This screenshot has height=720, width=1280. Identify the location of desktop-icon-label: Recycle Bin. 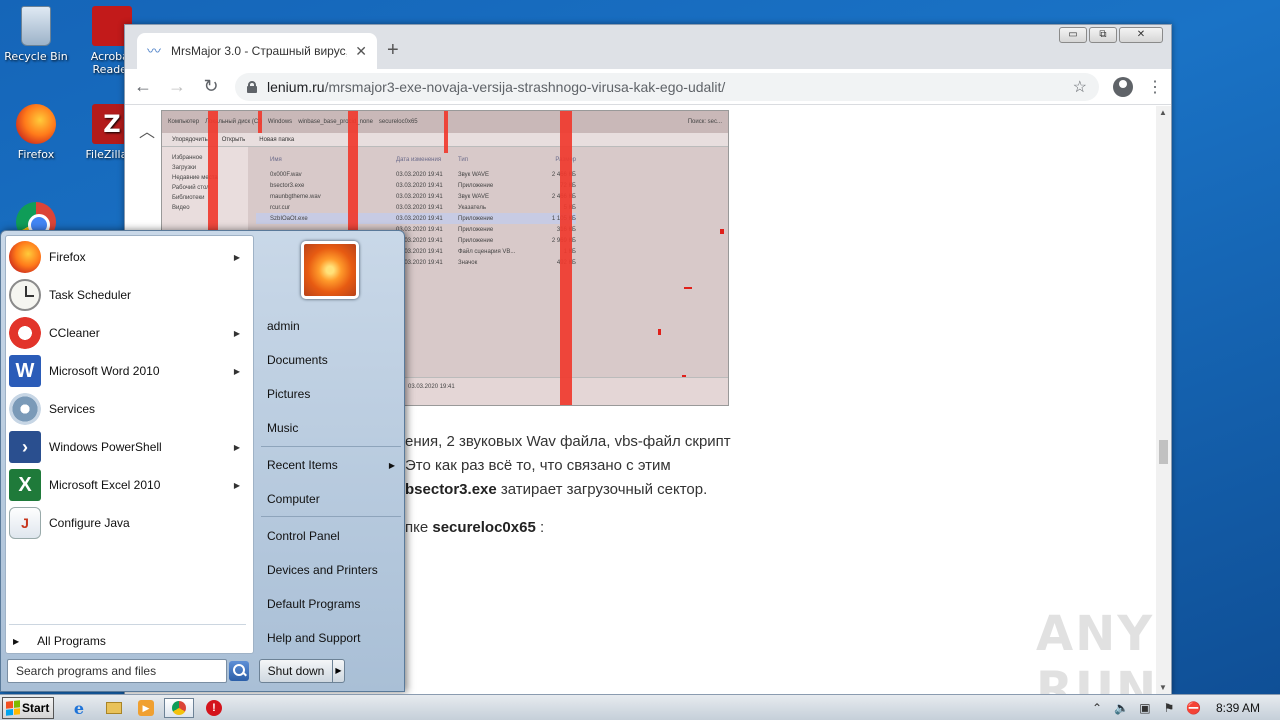
(36, 56).